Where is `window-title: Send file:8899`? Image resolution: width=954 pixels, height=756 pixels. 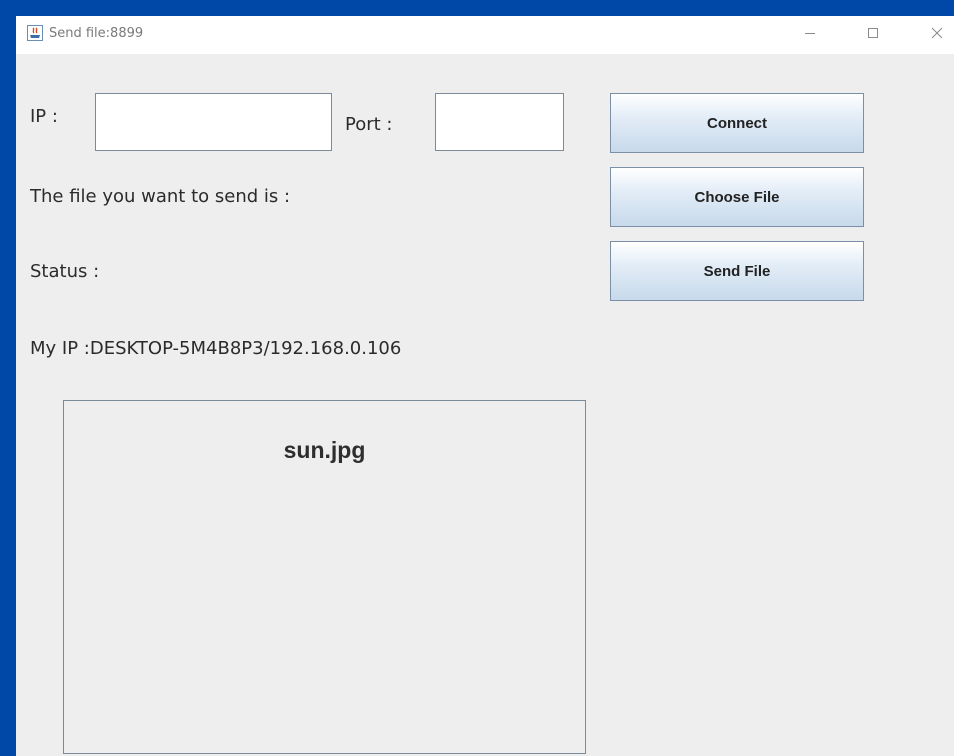 window-title: Send file:8899 is located at coordinates (96, 33).